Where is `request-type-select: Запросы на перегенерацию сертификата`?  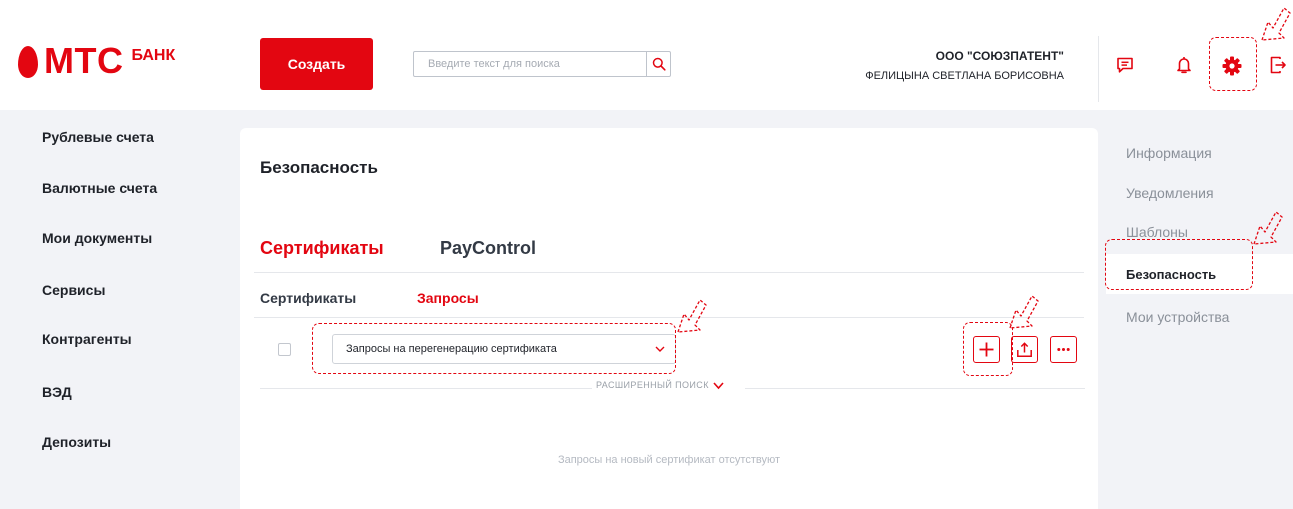 request-type-select: Запросы на перегенерацию сертификата is located at coordinates (504, 349).